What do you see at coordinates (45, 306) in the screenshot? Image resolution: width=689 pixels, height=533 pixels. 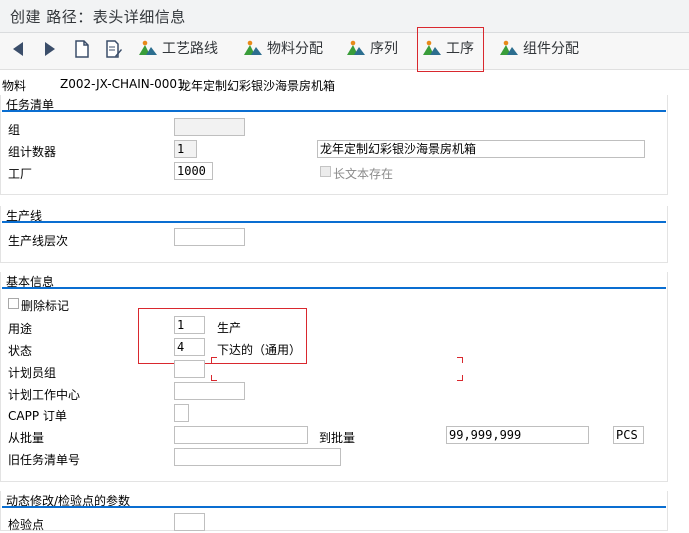 I see `deletion-flag-label: 删除标记` at bounding box center [45, 306].